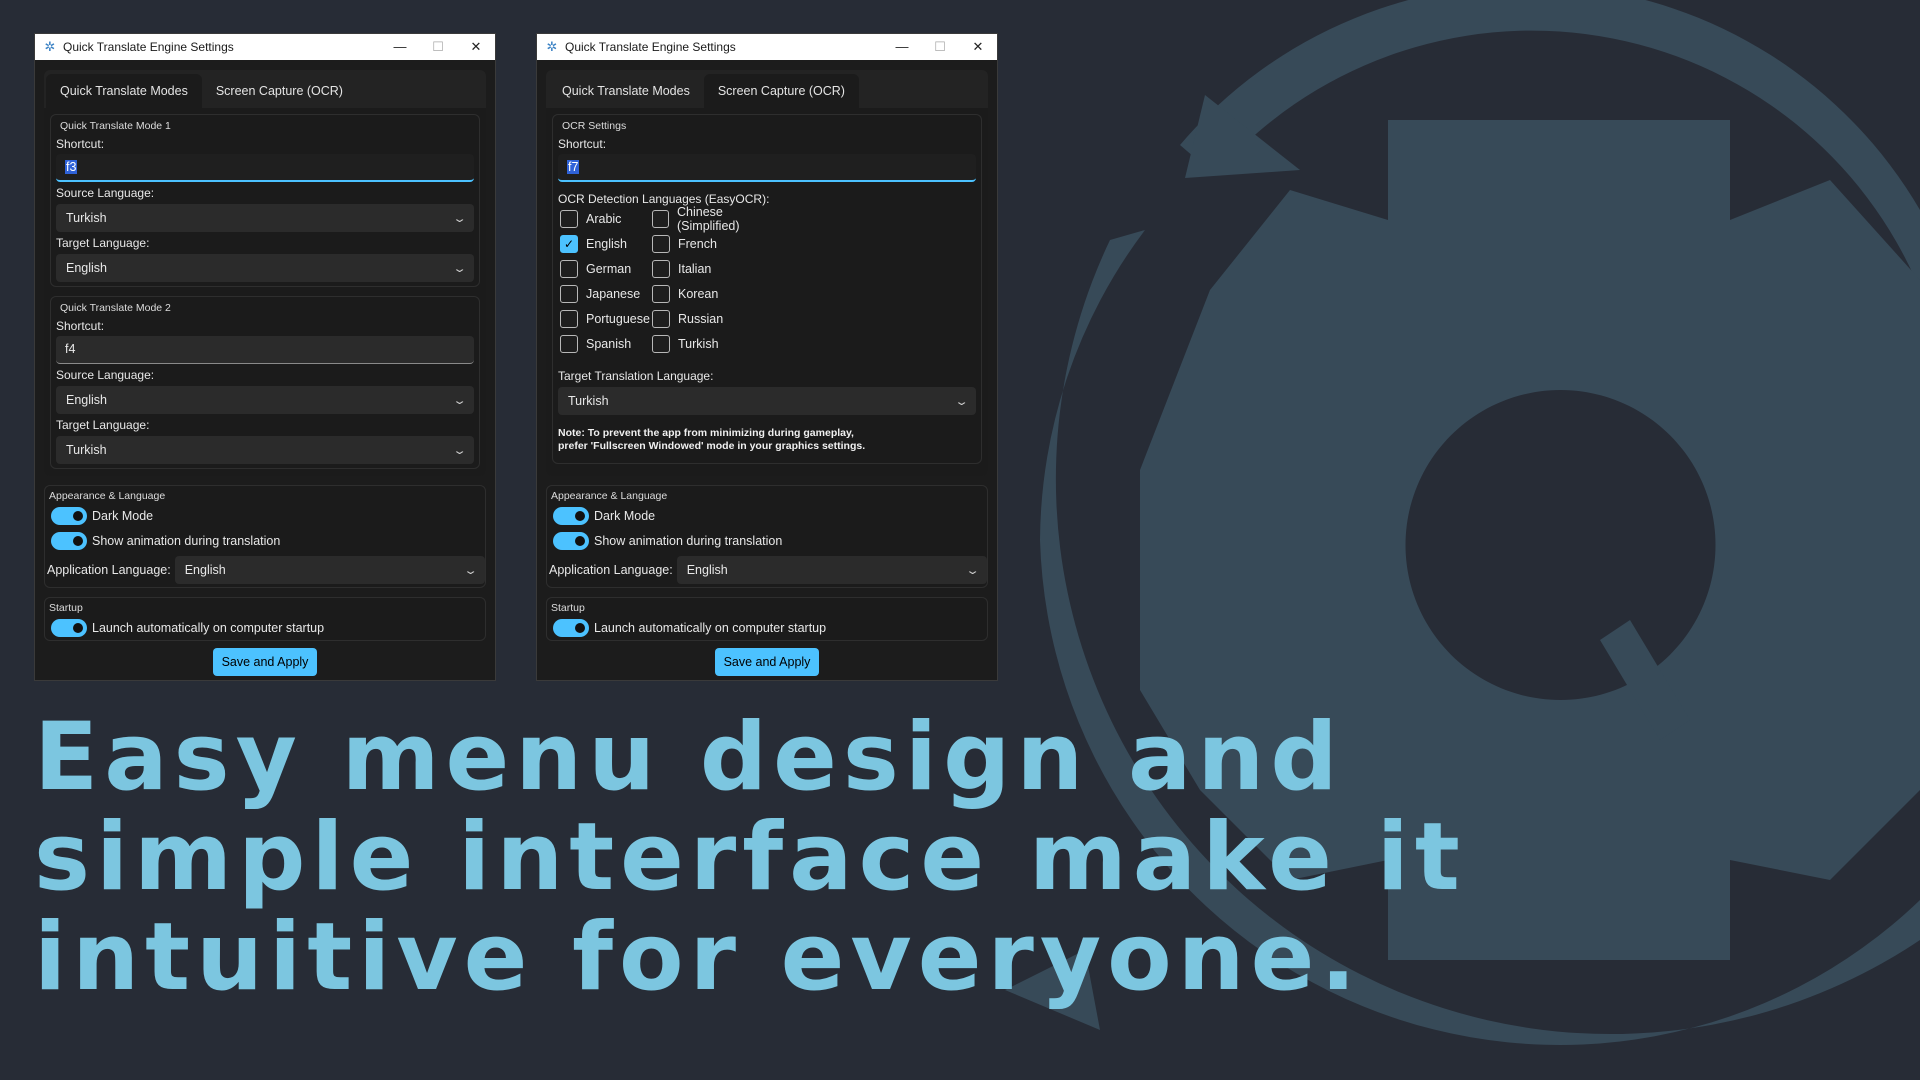 The height and width of the screenshot is (1080, 1920). I want to click on ocr-language-checkbox: Spanish, so click(606, 344).